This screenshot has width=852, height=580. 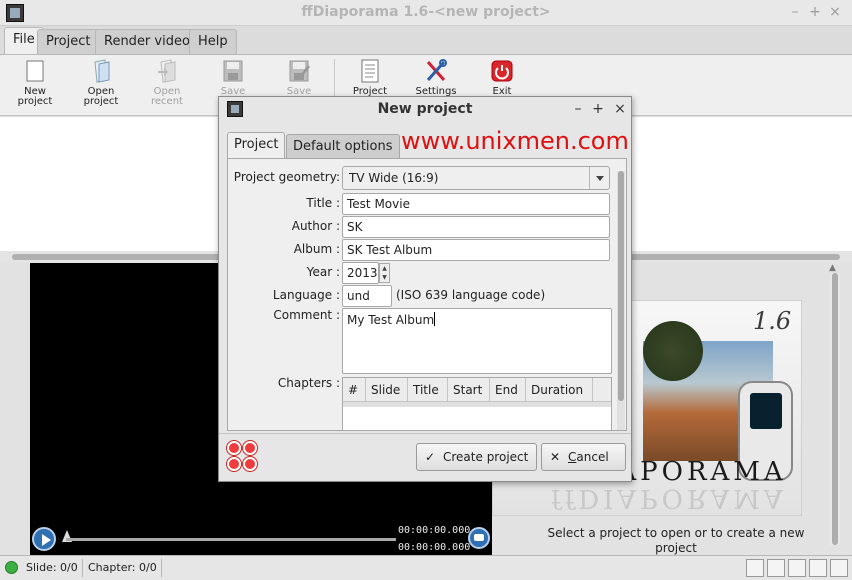 I want to click on open-project-button: Open project, so click(x=101, y=83).